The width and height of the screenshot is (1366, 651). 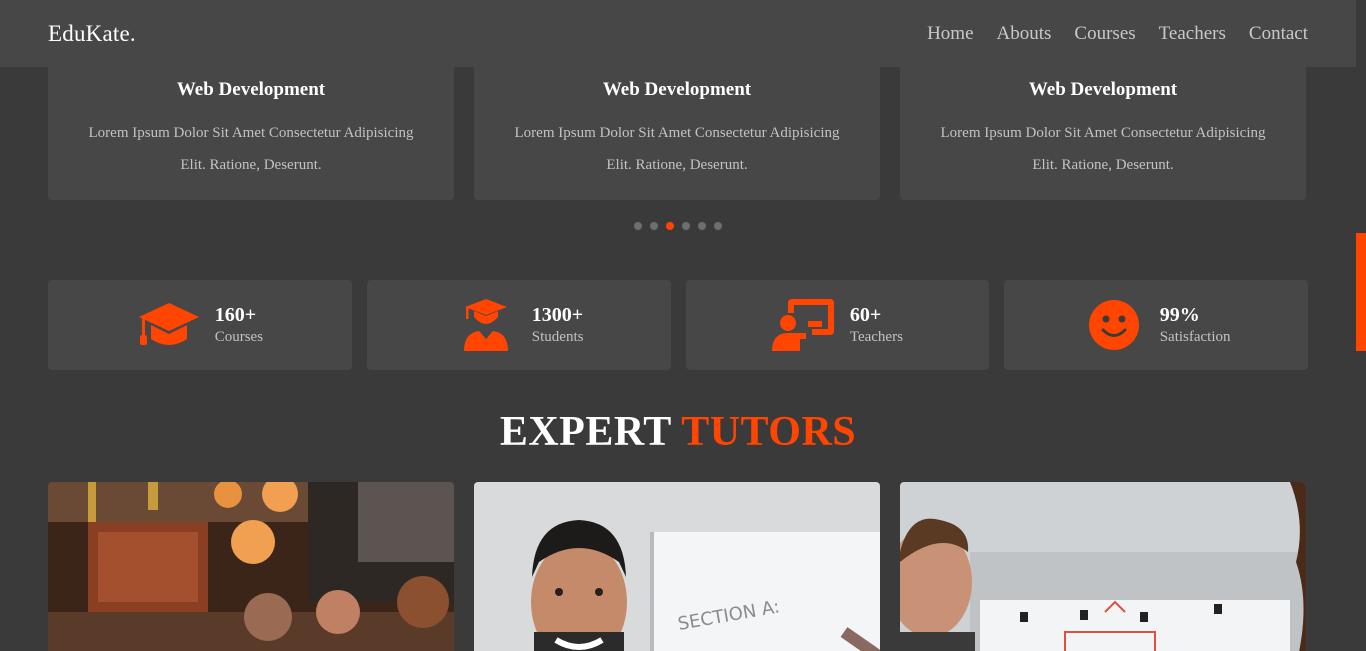 I want to click on nav-home-link: Home, so click(x=950, y=34).